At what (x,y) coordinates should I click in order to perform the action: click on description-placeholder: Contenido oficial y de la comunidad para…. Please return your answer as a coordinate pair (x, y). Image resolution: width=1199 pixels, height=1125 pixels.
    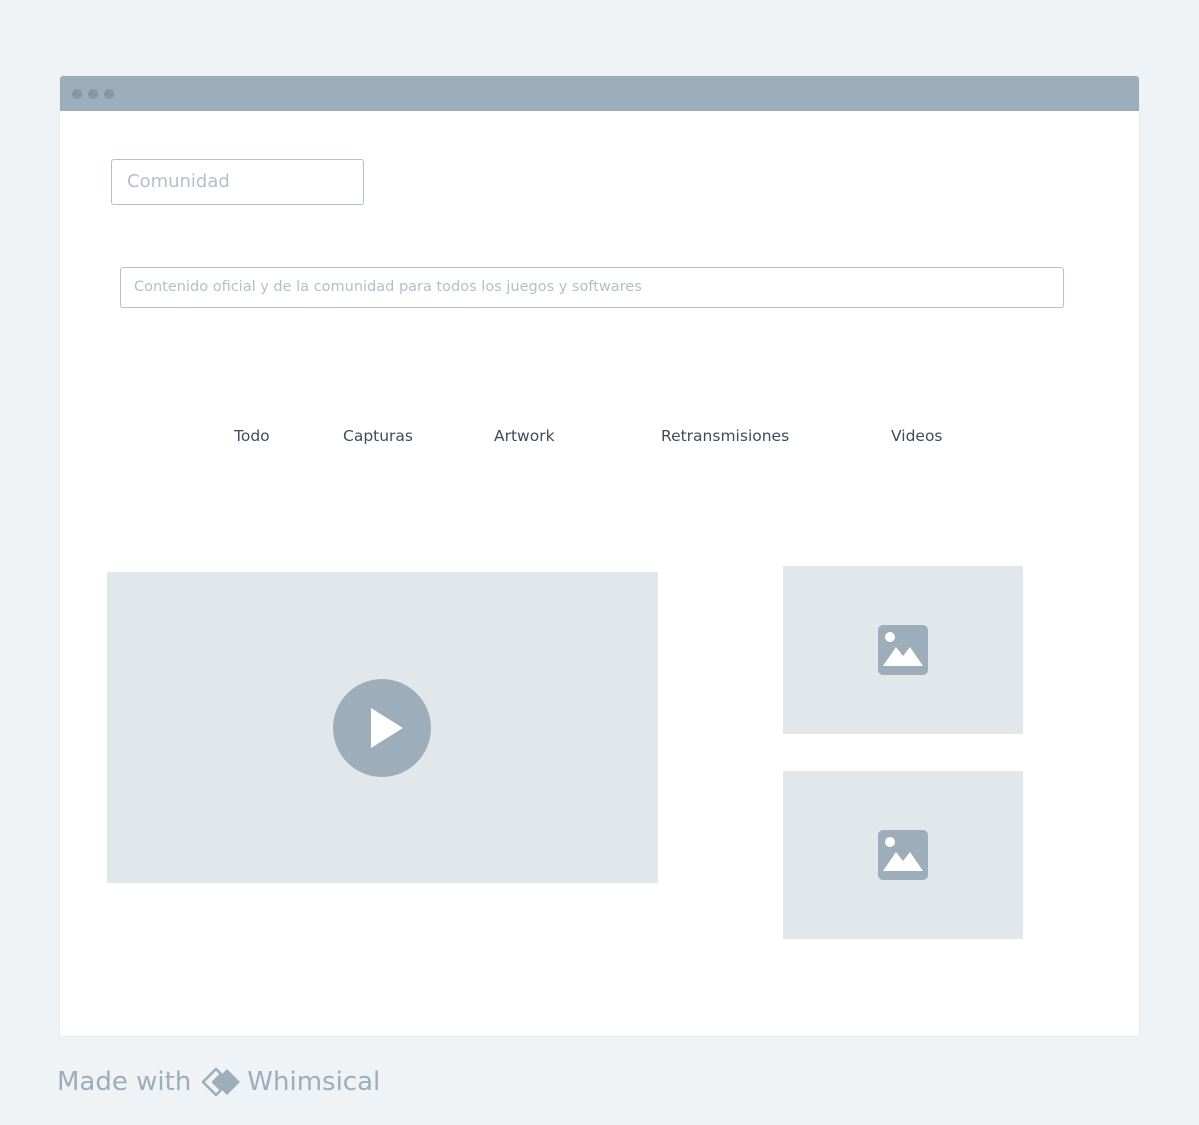
    Looking at the image, I should click on (388, 287).